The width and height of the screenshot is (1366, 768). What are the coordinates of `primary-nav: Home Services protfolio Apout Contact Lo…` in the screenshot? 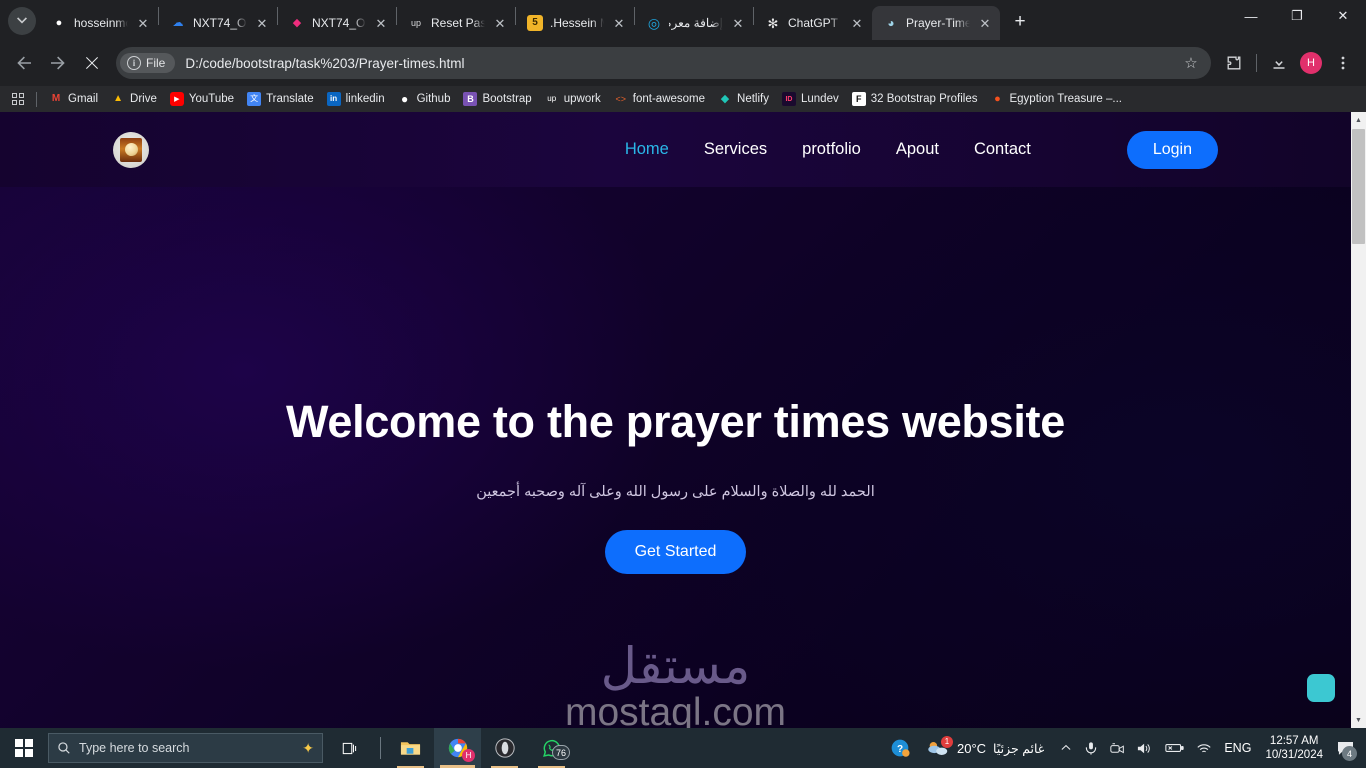 It's located at (921, 149).